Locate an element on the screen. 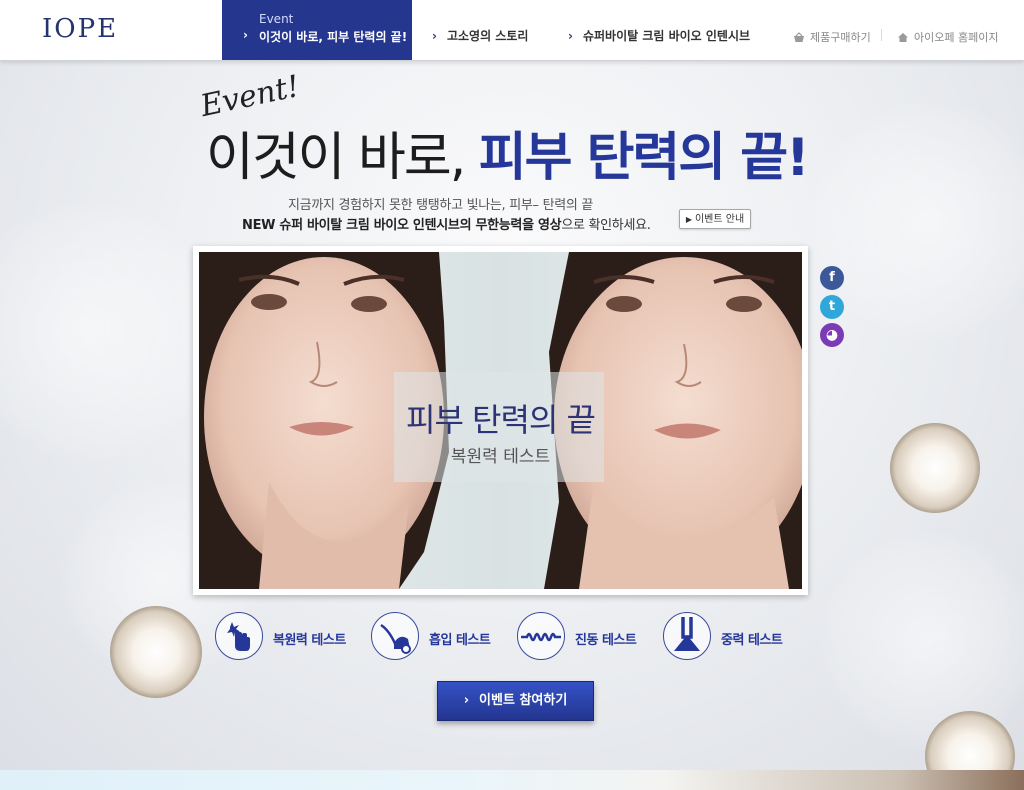 The width and height of the screenshot is (1024, 790). nav-event-tag: Event is located at coordinates (276, 19).